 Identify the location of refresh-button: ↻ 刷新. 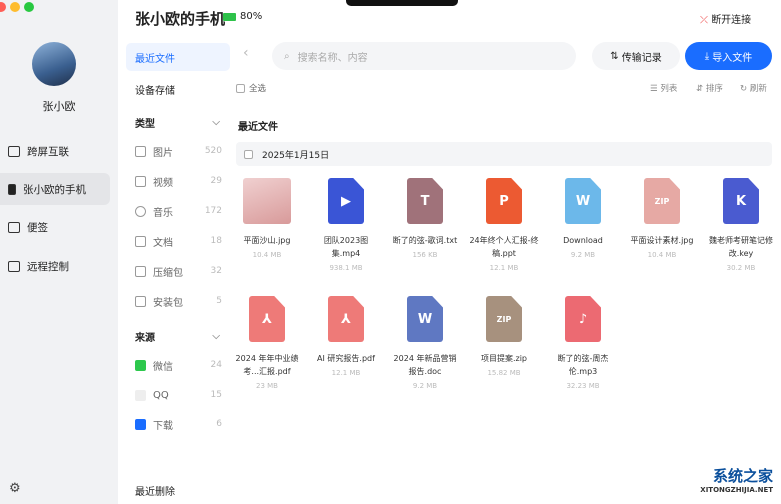
(753, 88).